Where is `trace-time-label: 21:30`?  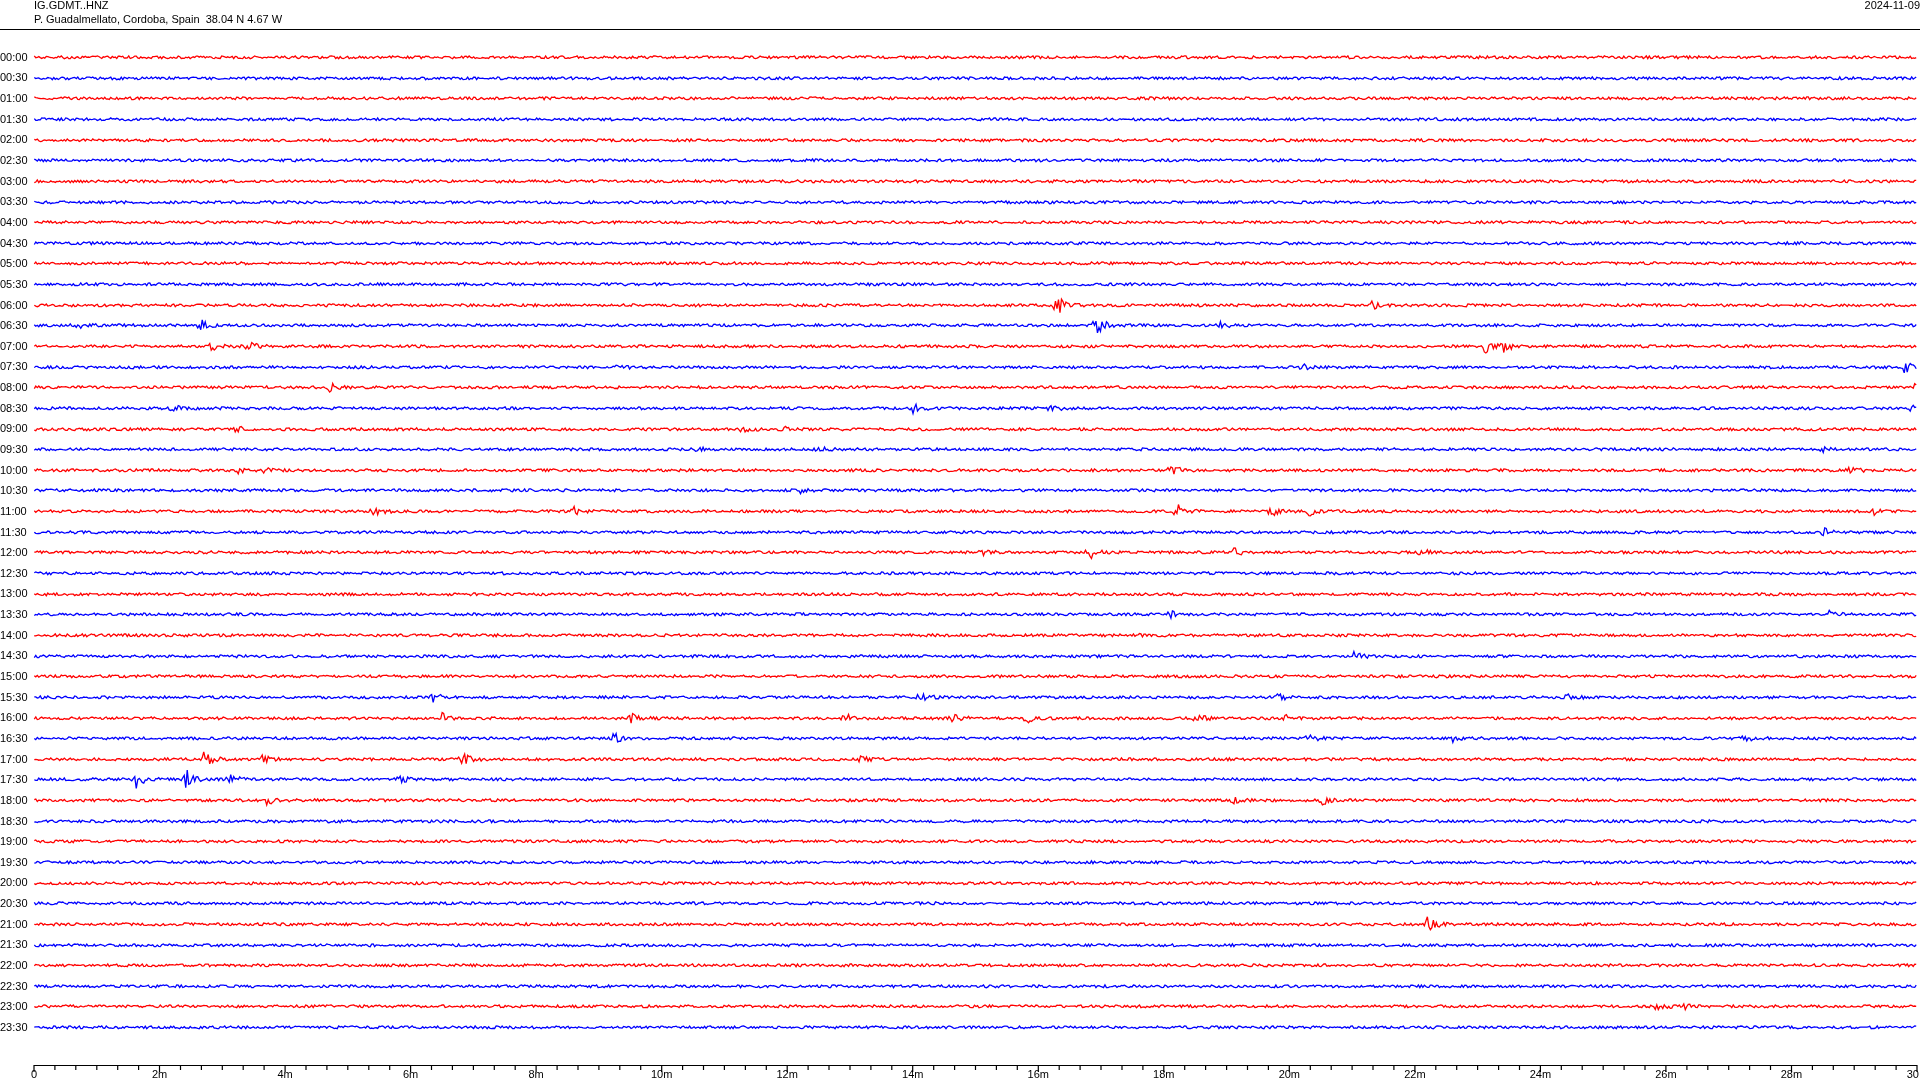 trace-time-label: 21:30 is located at coordinates (14, 945).